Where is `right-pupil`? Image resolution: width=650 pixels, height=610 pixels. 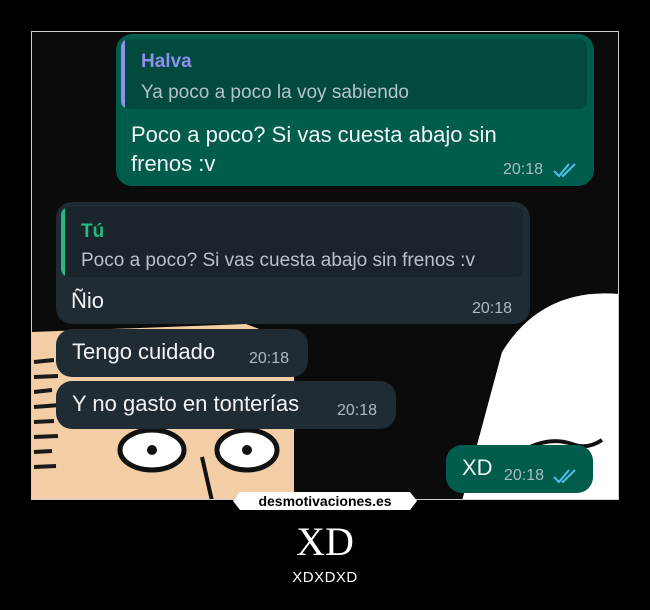
right-pupil is located at coordinates (247, 450).